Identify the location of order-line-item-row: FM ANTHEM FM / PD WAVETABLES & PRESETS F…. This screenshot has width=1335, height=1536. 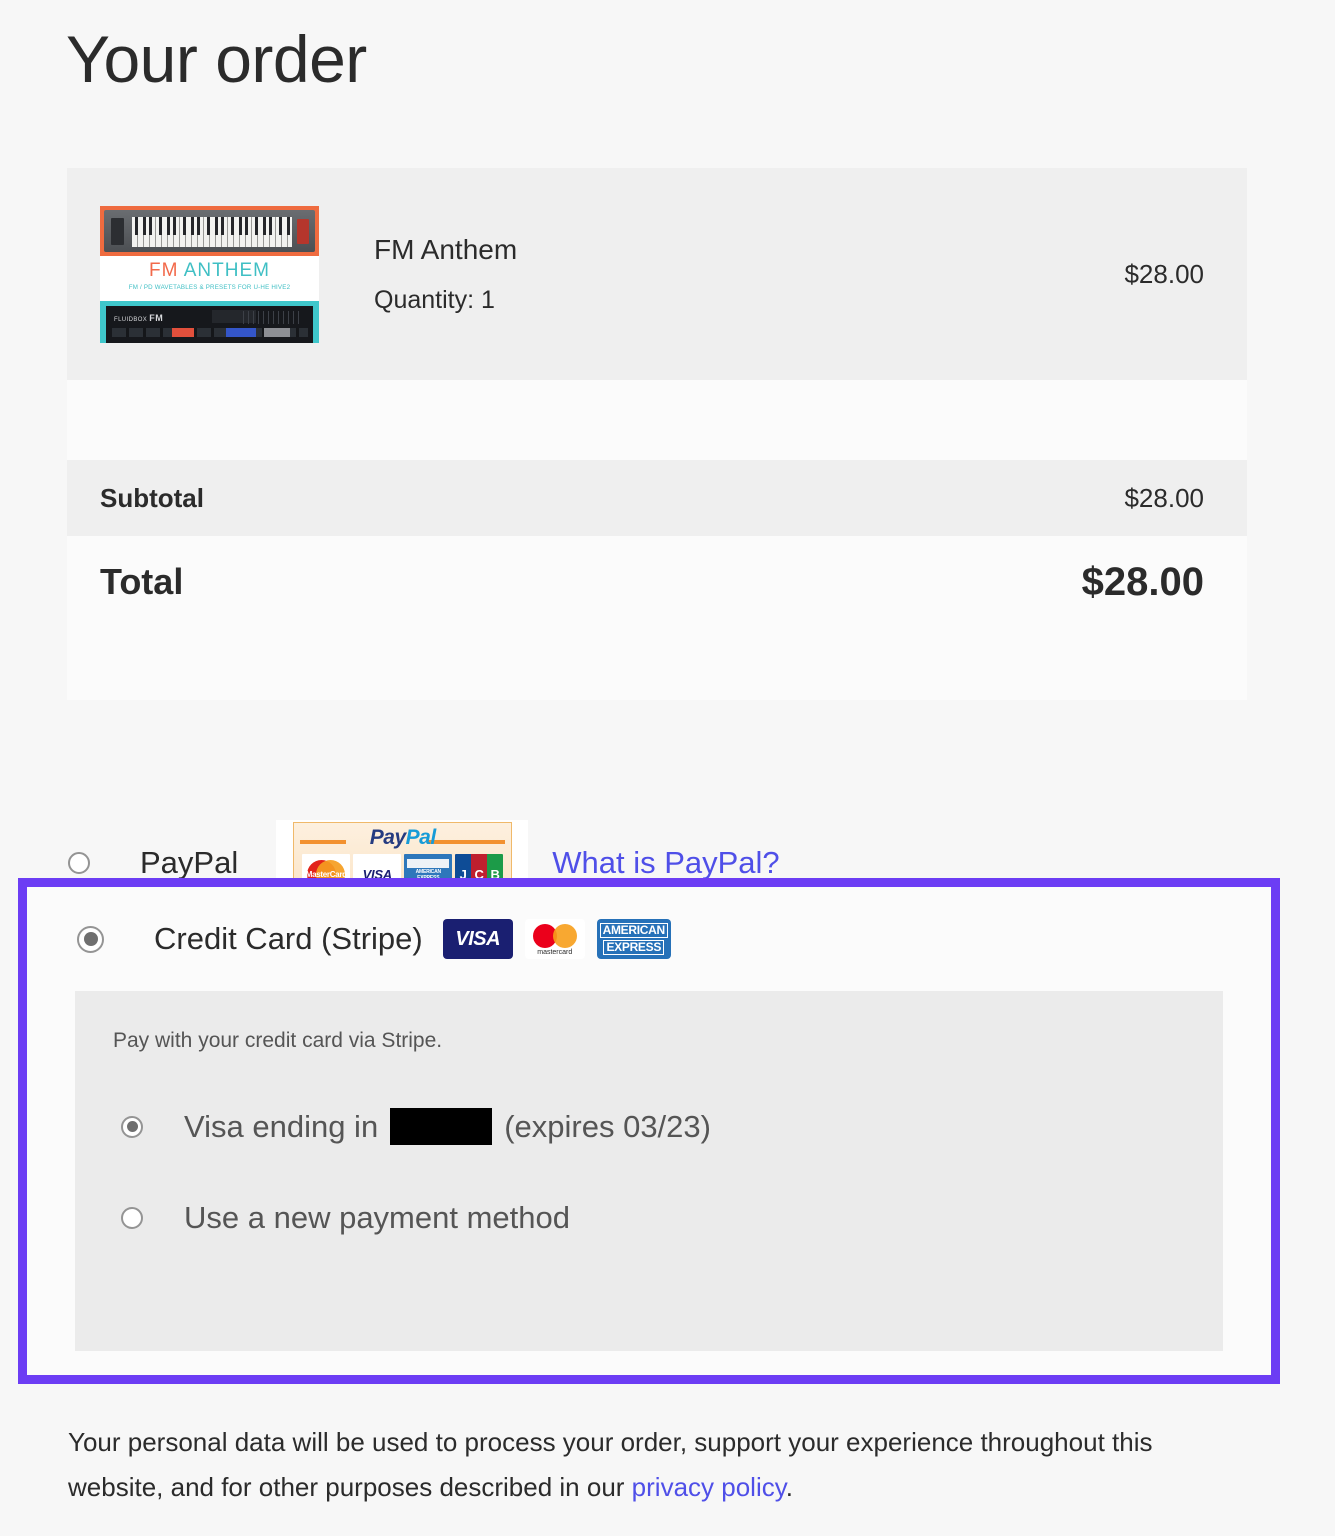
(657, 274).